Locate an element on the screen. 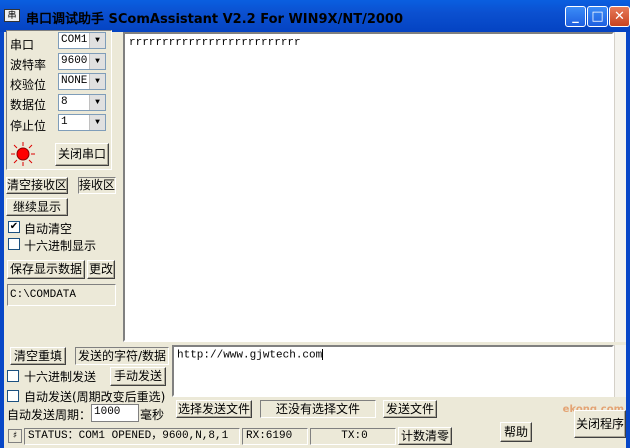 This screenshot has width=630, height=448. databits-value: 8 is located at coordinates (64, 102).